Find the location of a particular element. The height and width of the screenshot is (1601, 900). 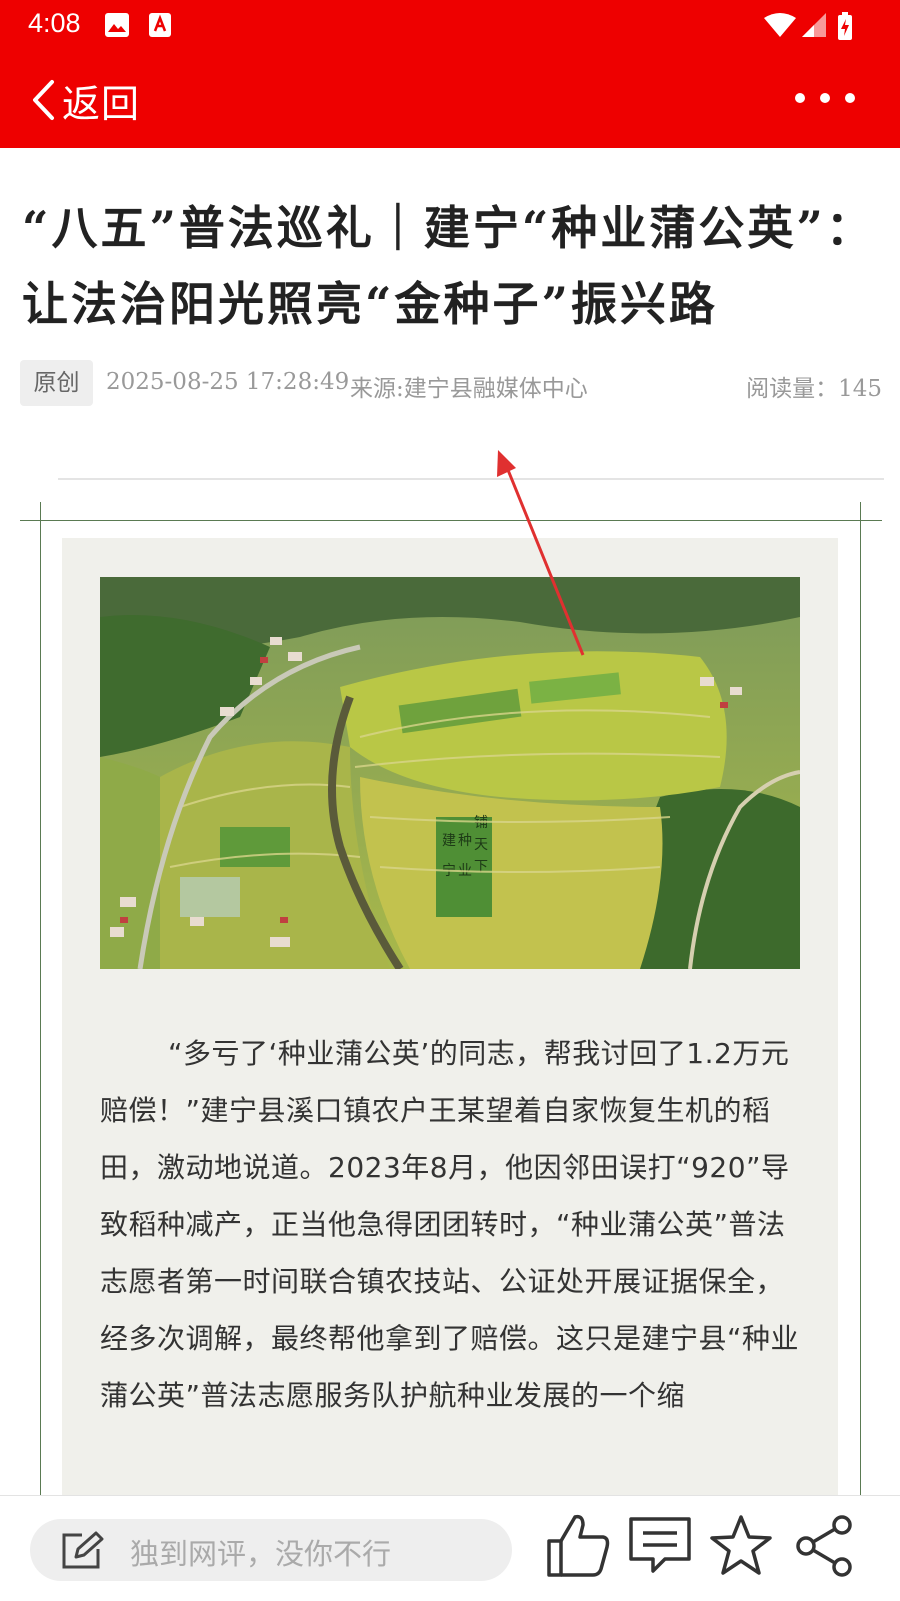

svg-text: 建 is located at coordinates (449, 841).